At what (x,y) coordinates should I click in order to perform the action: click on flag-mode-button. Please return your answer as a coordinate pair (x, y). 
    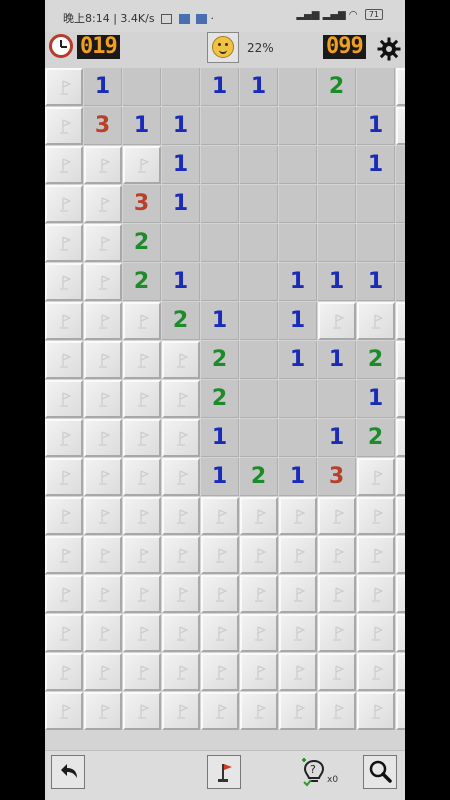
    Looking at the image, I should click on (224, 772).